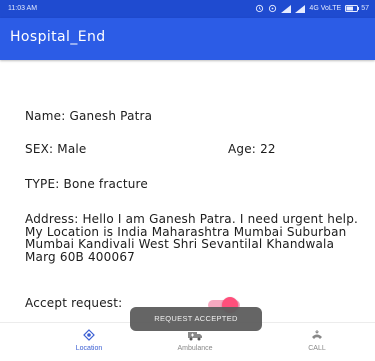 The width and height of the screenshot is (375, 361). What do you see at coordinates (23, 8) in the screenshot?
I see `status-time: 11:03 AM` at bounding box center [23, 8].